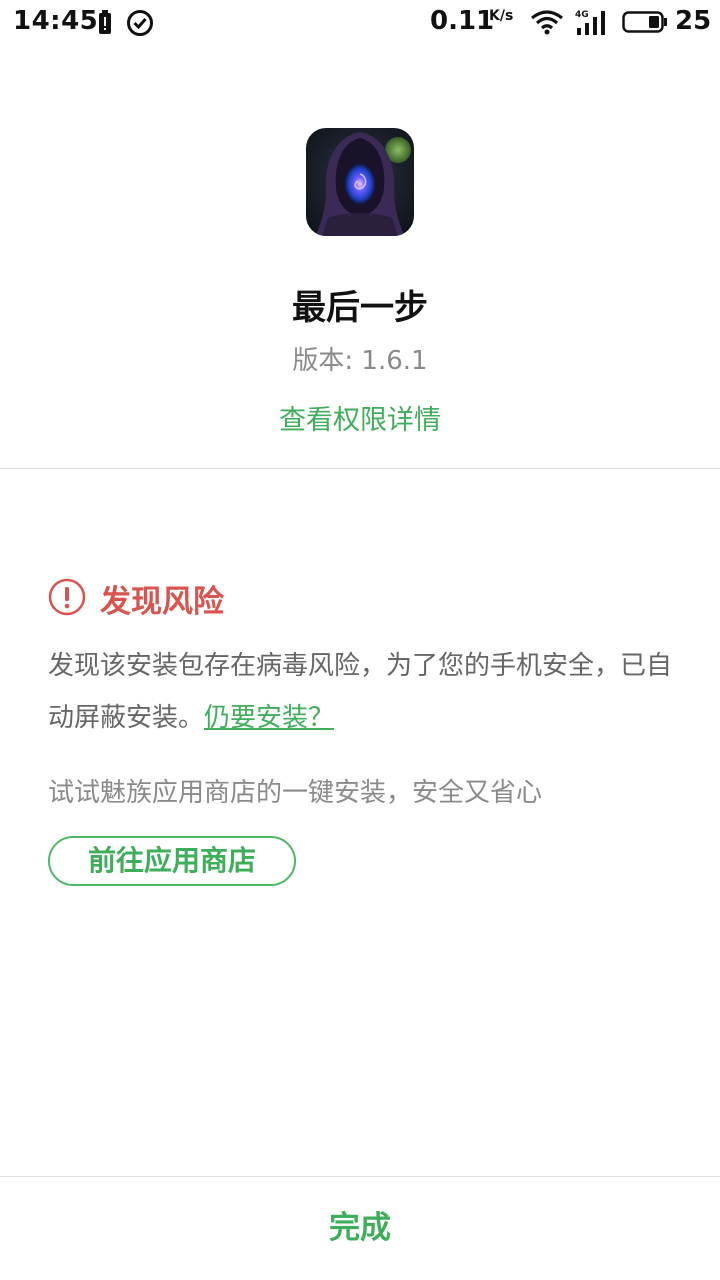 Image resolution: width=720 pixels, height=1280 pixels. I want to click on header-divider, so click(360, 468).